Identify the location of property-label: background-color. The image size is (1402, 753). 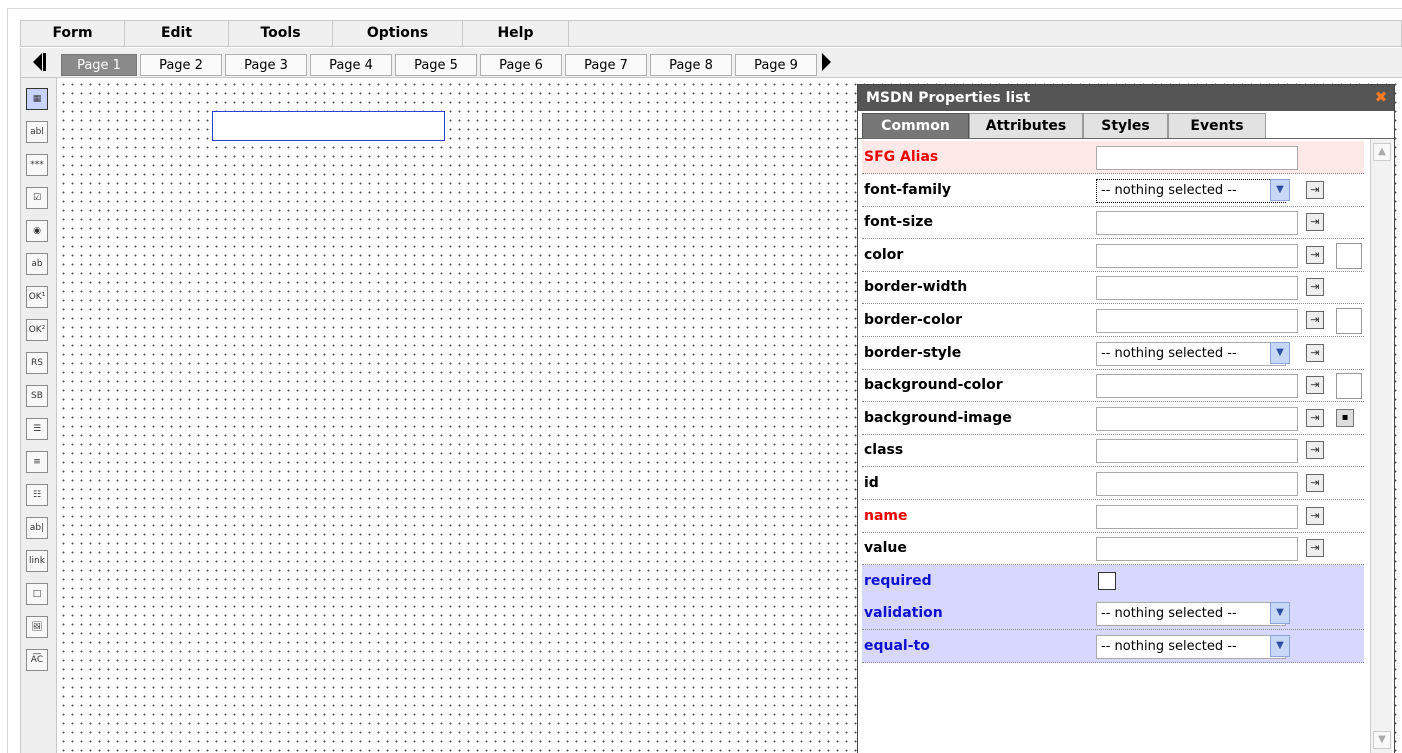
(933, 385).